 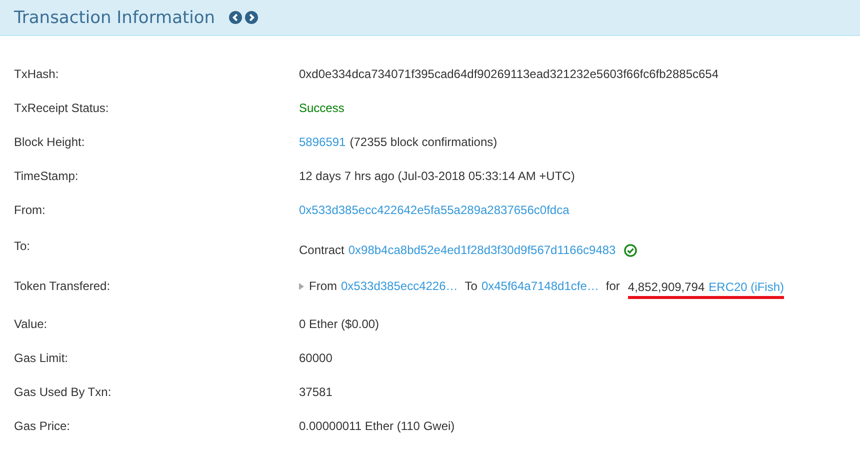 What do you see at coordinates (22, 246) in the screenshot?
I see `field-label: To:` at bounding box center [22, 246].